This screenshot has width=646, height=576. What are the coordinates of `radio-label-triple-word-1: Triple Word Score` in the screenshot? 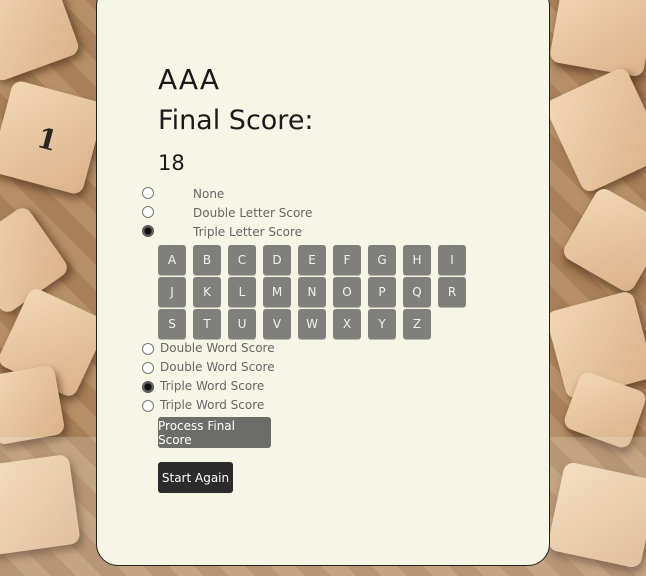 It's located at (212, 386).